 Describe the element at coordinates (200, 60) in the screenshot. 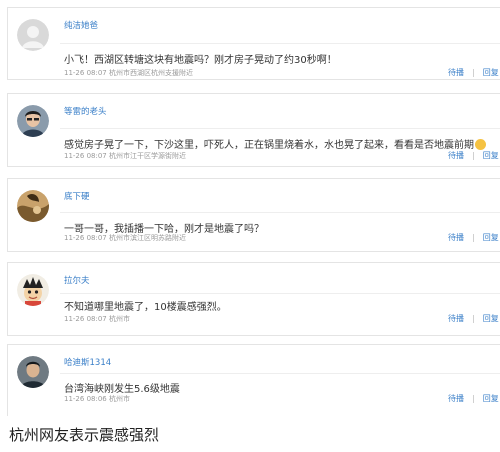

I see `comment-text: 小飞！西湖区转塘这块有地震吗？刚才房子晃动了约30秒啊！` at that location.